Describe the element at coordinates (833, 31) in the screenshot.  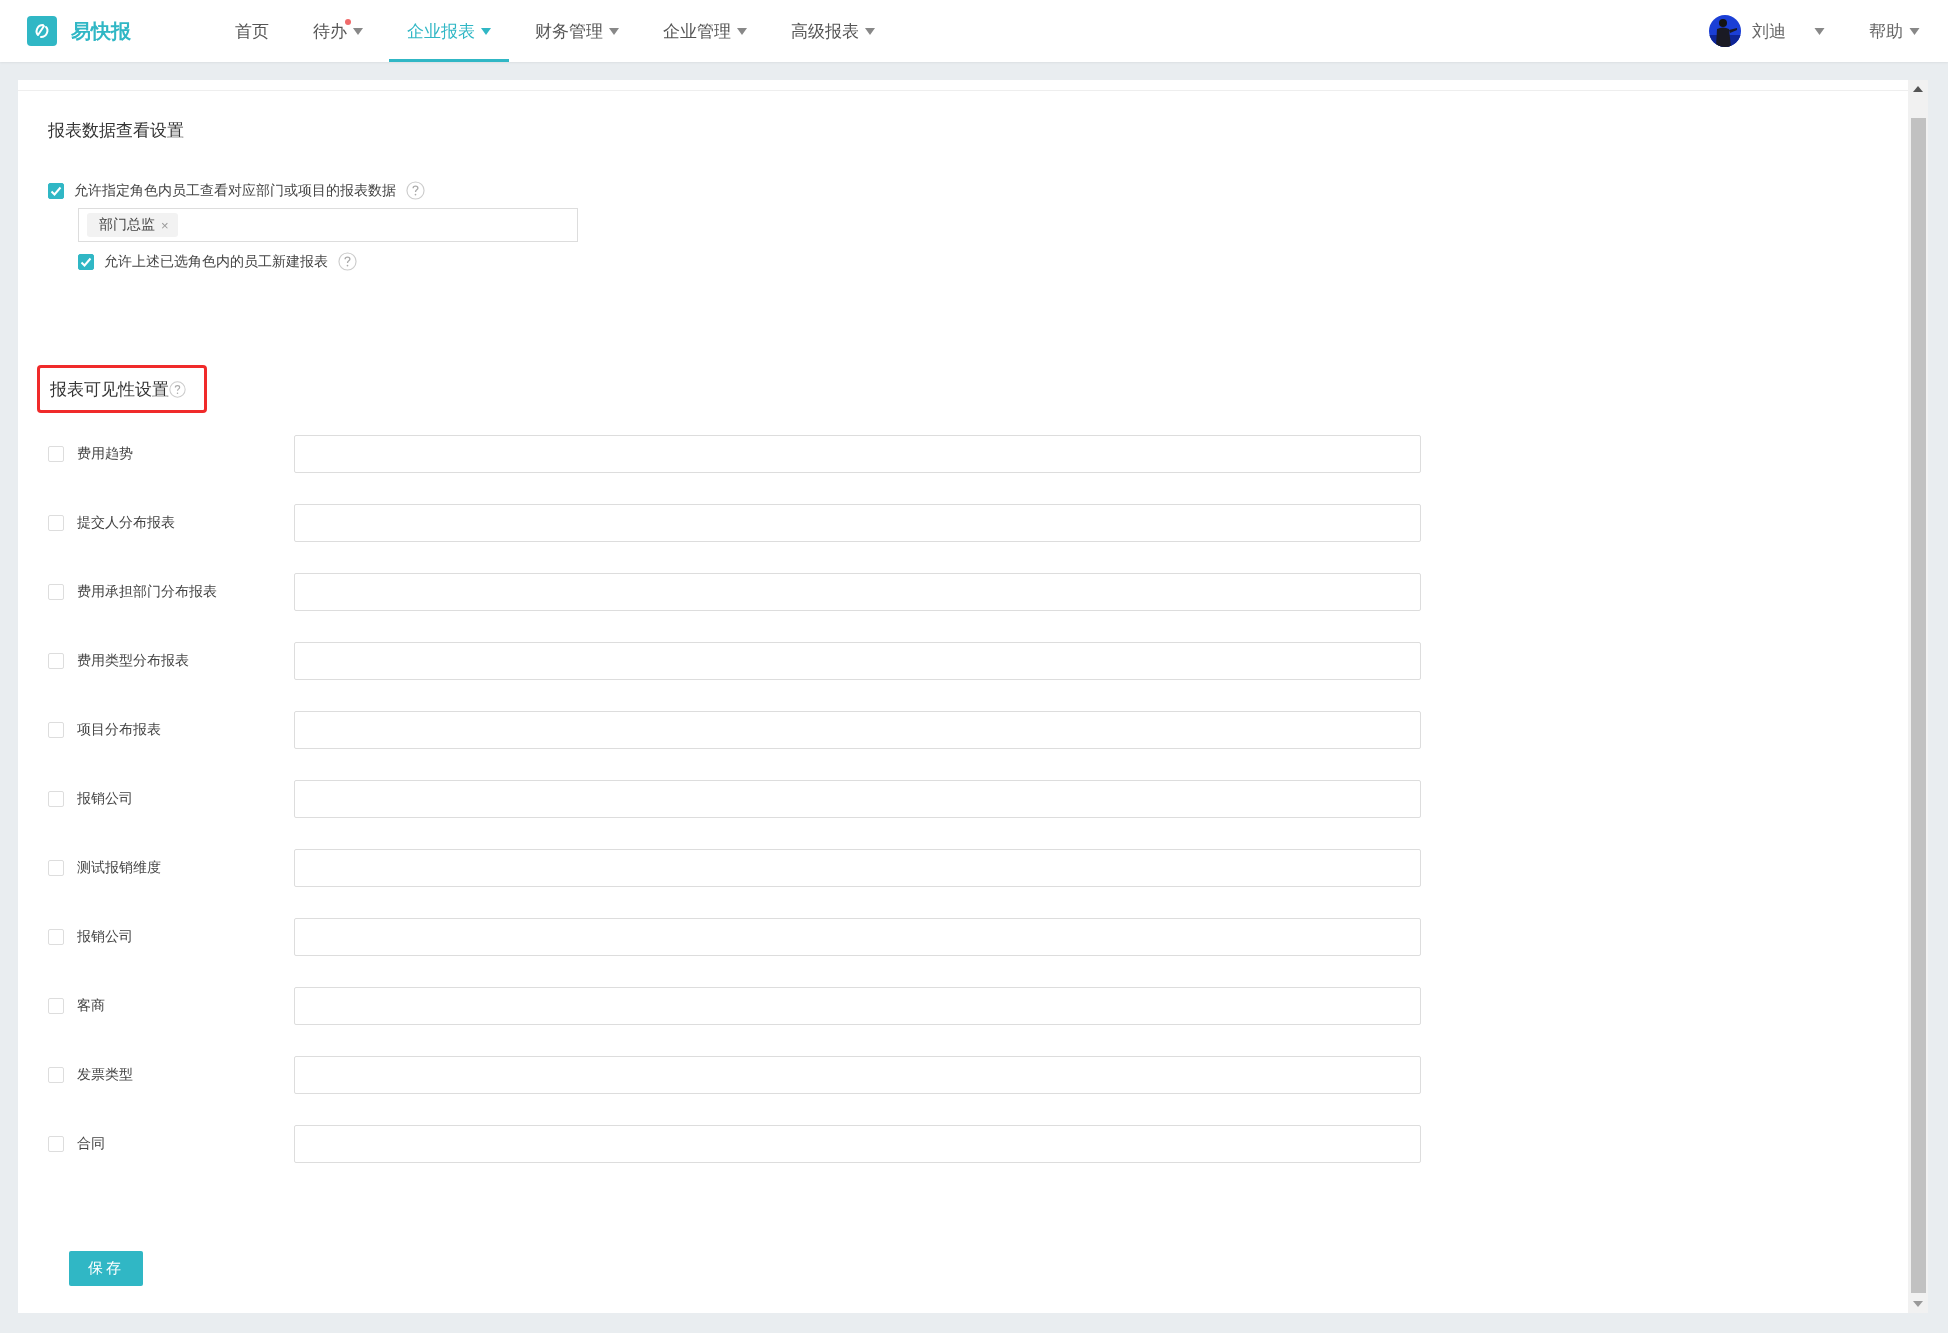
I see `nav-tab: 高级报表` at that location.